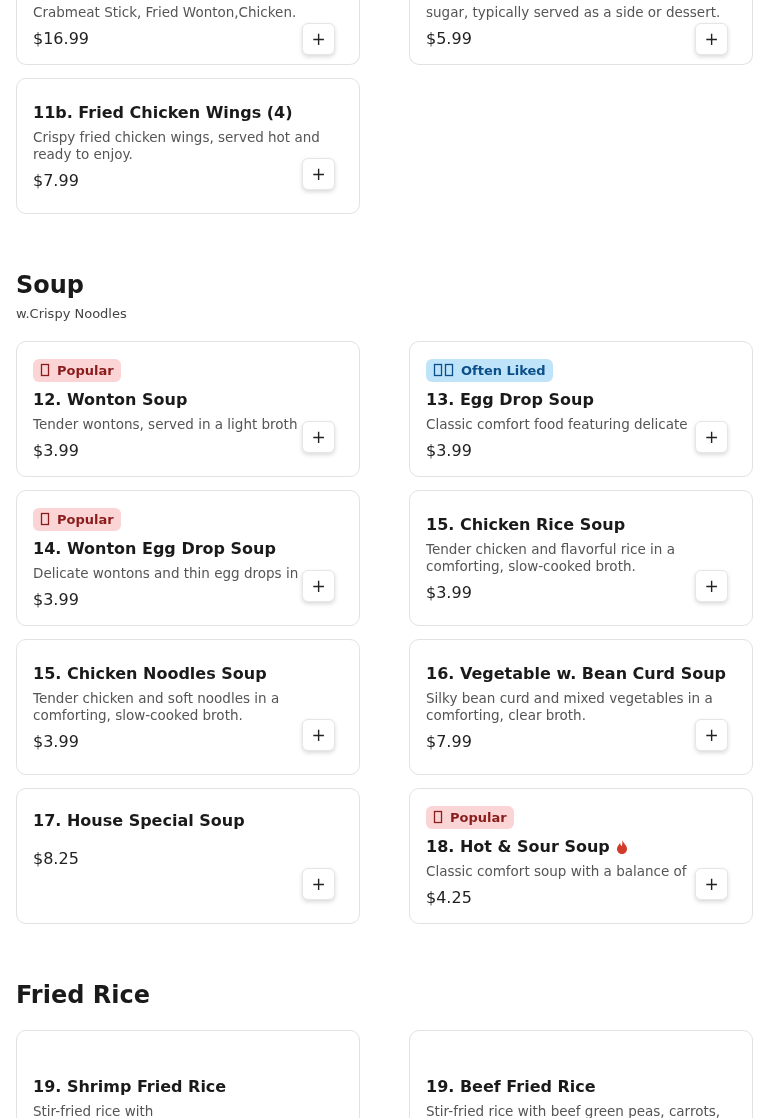 The height and width of the screenshot is (1118, 770). What do you see at coordinates (163, 112) in the screenshot?
I see `item-title: 11b. Fried Chicken Wings (4)` at bounding box center [163, 112].